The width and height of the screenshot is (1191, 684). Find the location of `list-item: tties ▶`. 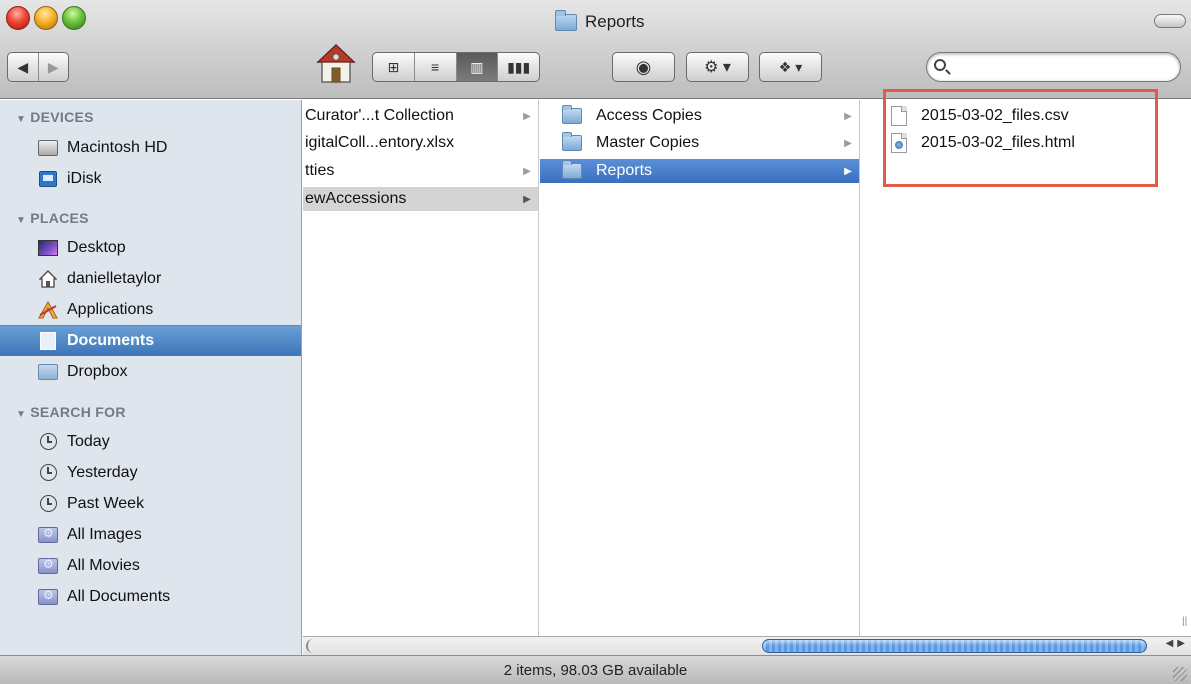

list-item: tties ▶ is located at coordinates (420, 171).